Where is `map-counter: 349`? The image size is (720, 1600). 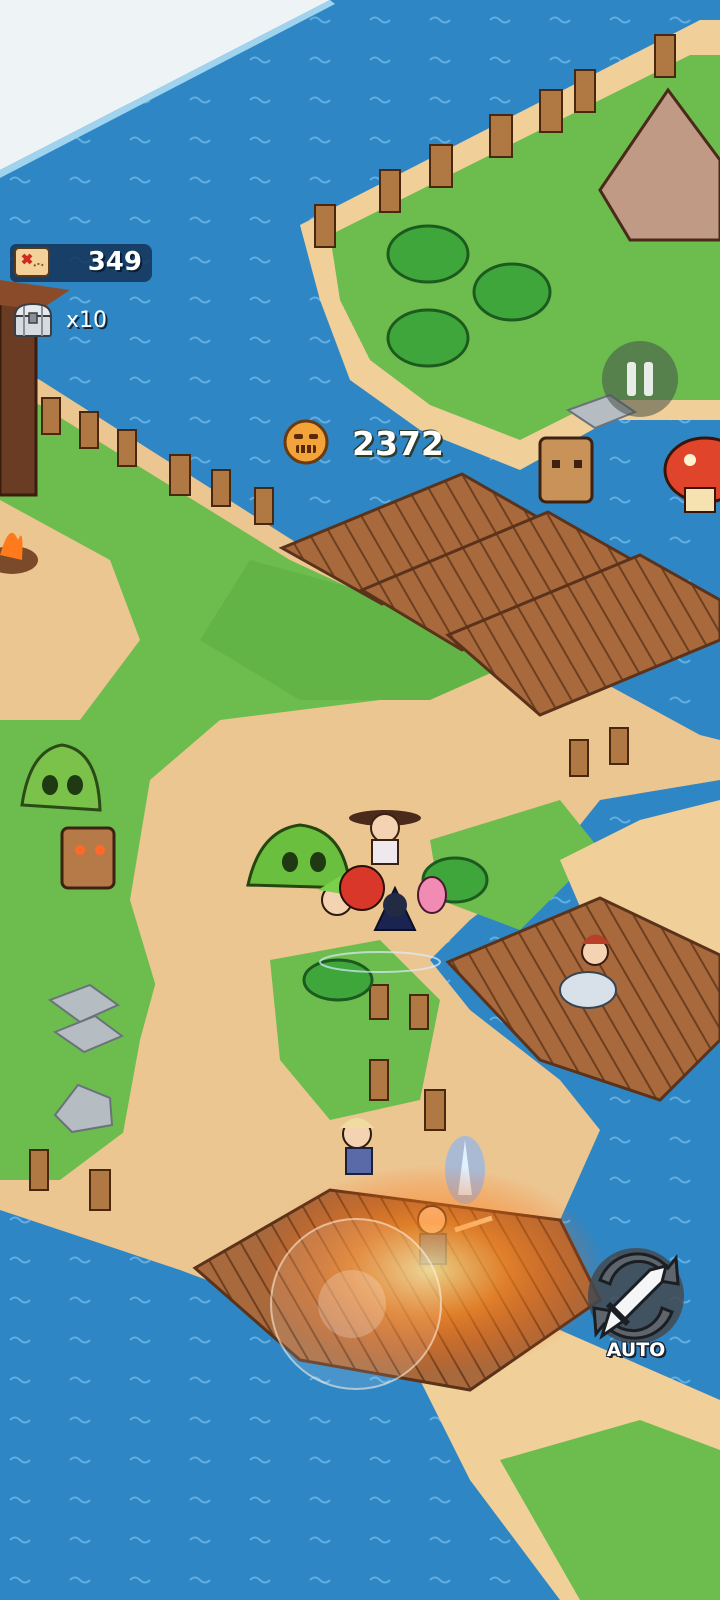 map-counter: 349 is located at coordinates (81, 263).